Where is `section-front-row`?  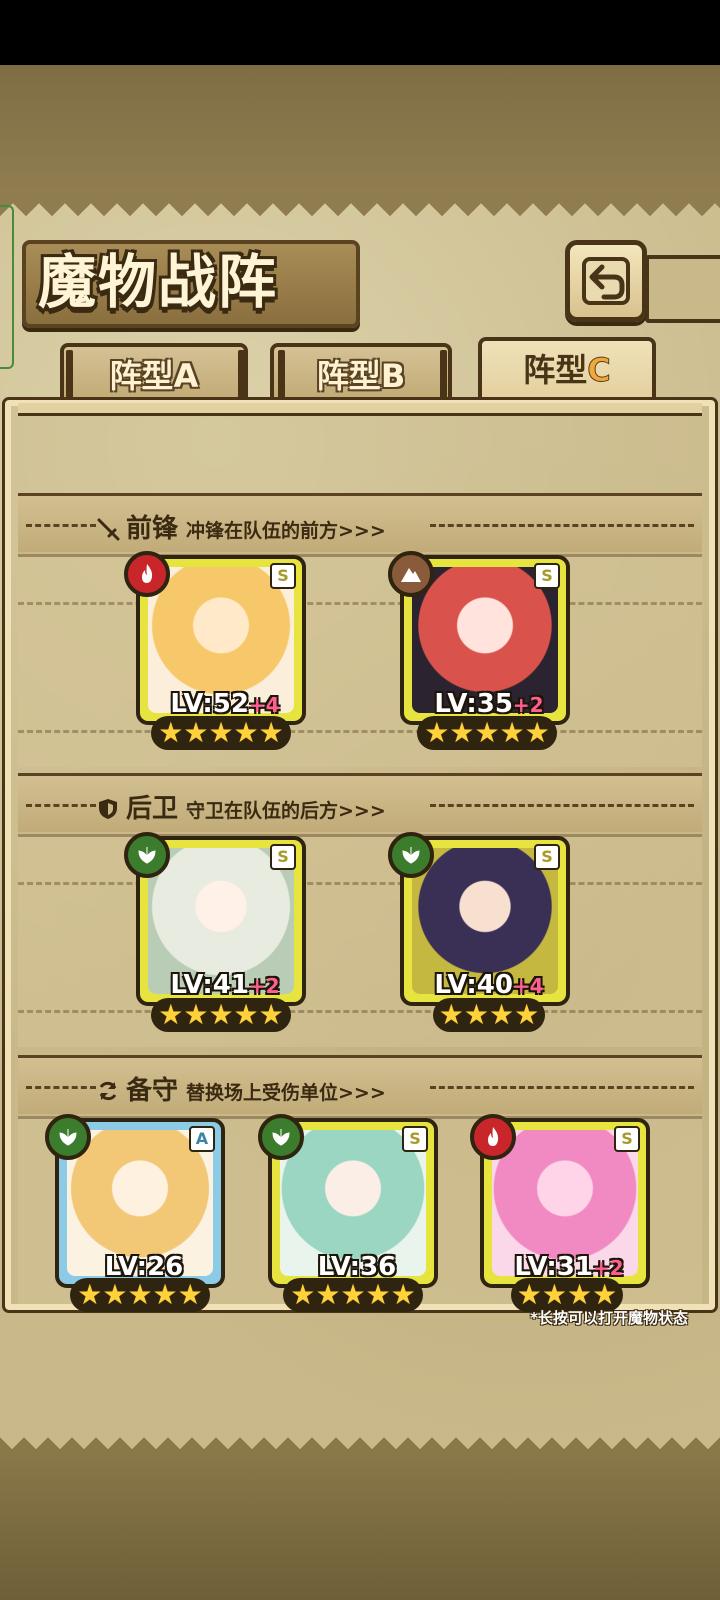
section-front-row is located at coordinates (360, 659).